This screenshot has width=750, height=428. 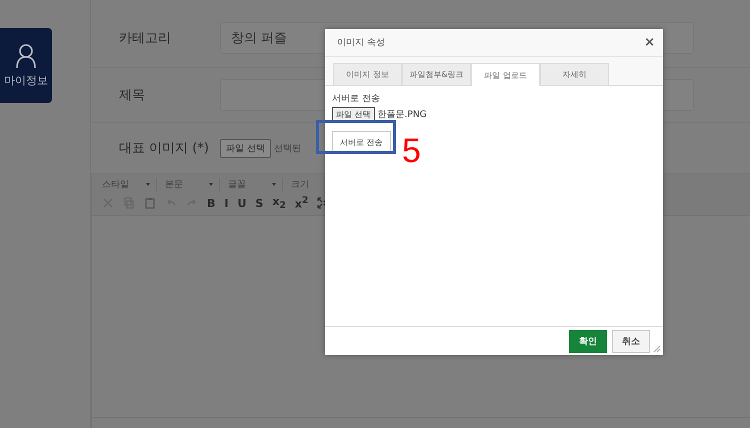 I want to click on dialog-title: 이미지 속성, so click(x=361, y=43).